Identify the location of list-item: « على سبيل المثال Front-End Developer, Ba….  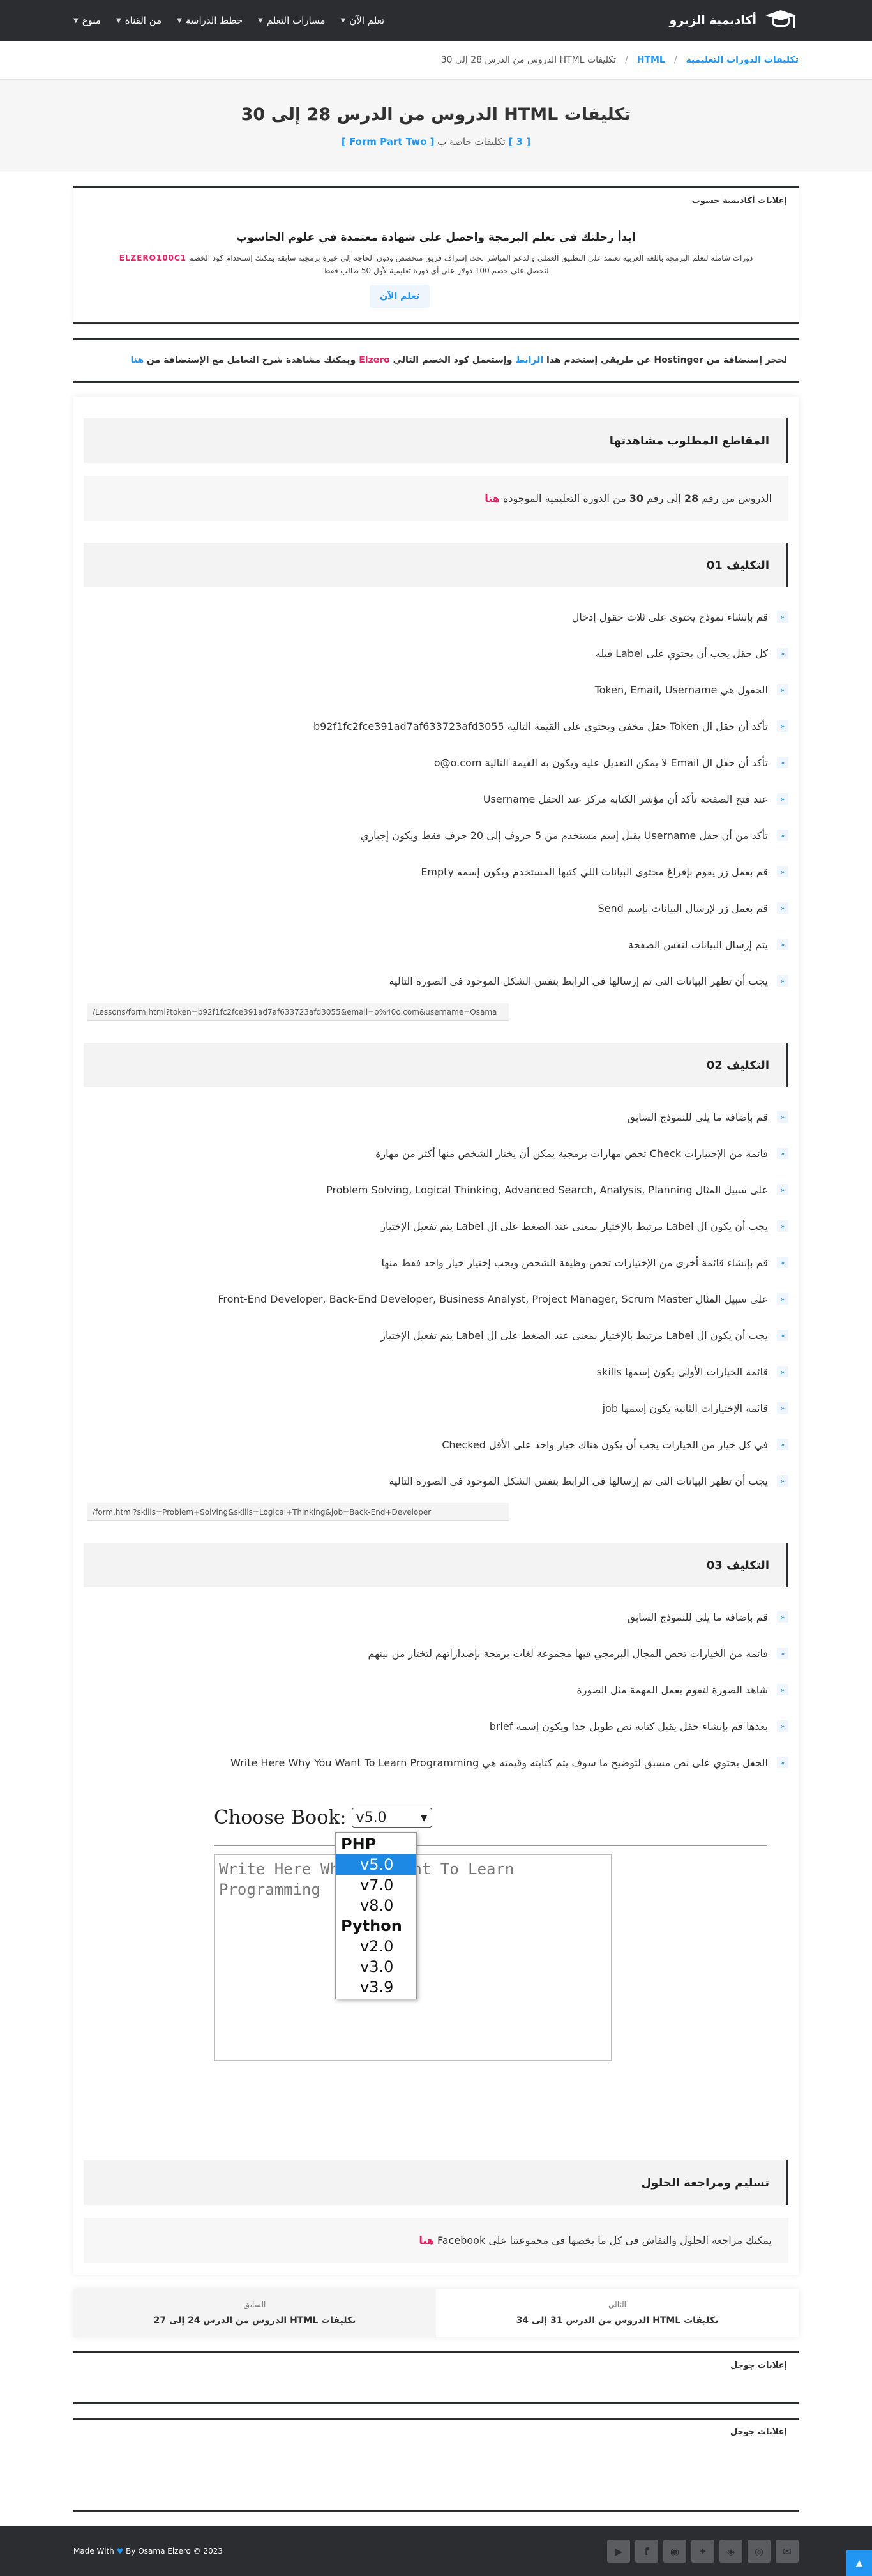
(436, 1299).